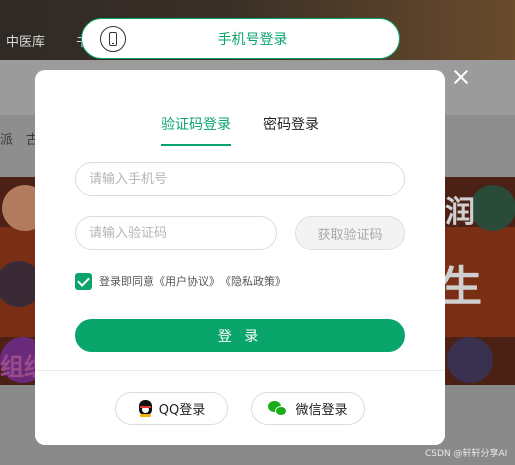  Describe the element at coordinates (187, 281) in the screenshot. I see `user-agreement-link: 《用户协议》` at that location.